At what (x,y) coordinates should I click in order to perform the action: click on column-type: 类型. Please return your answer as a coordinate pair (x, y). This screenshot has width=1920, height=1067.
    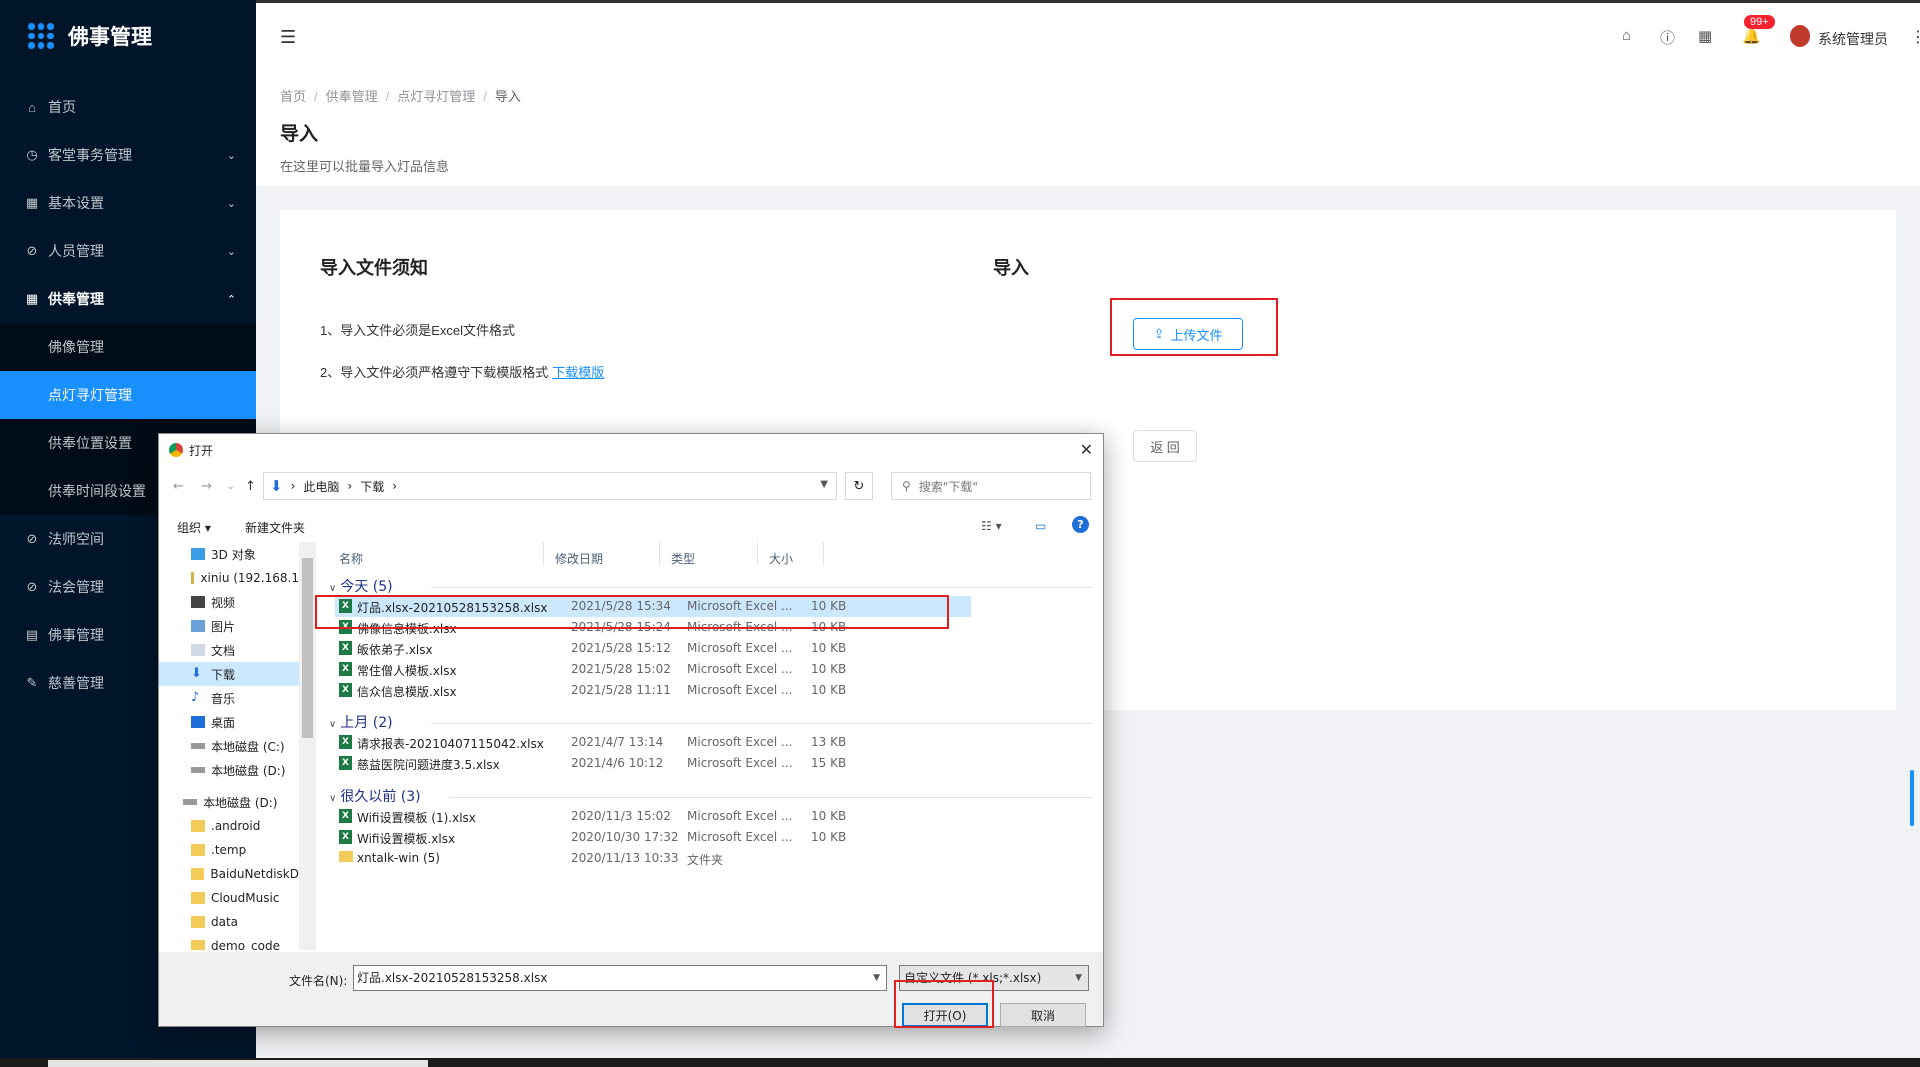
    Looking at the image, I should click on (683, 558).